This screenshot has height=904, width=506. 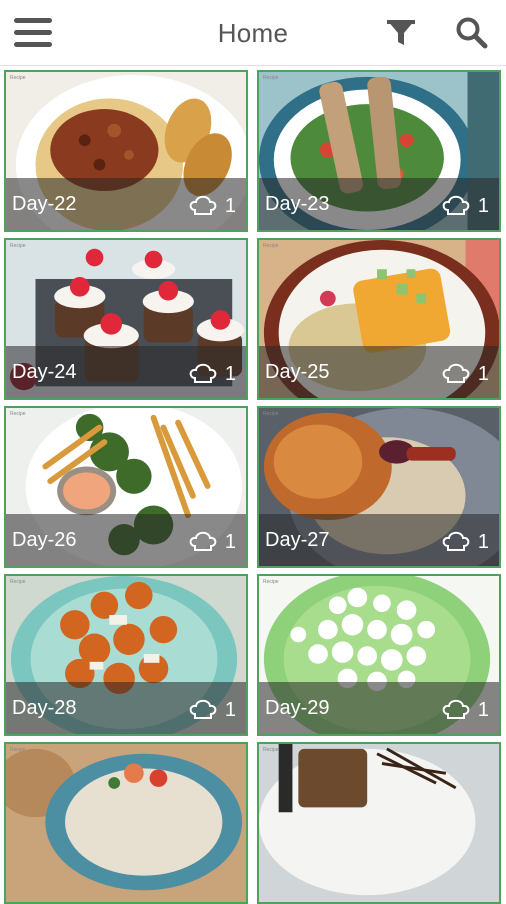 What do you see at coordinates (44, 540) in the screenshot?
I see `day-label: Day-26` at bounding box center [44, 540].